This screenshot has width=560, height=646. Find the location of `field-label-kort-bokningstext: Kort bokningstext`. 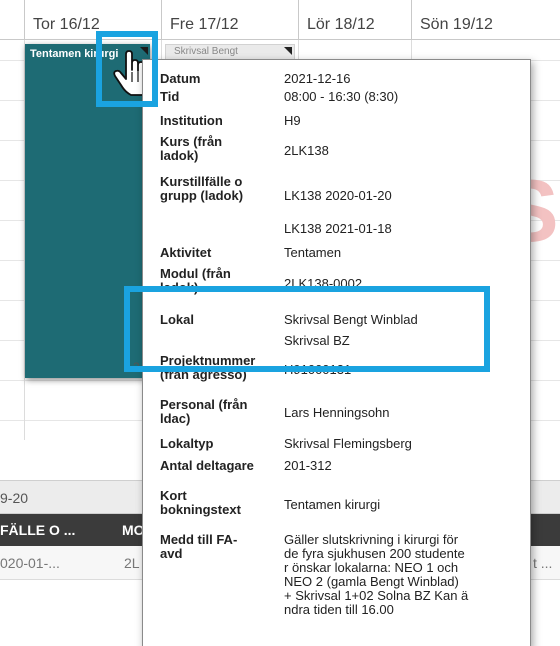

field-label-kort-bokningstext: Kort bokningstext is located at coordinates (200, 503).